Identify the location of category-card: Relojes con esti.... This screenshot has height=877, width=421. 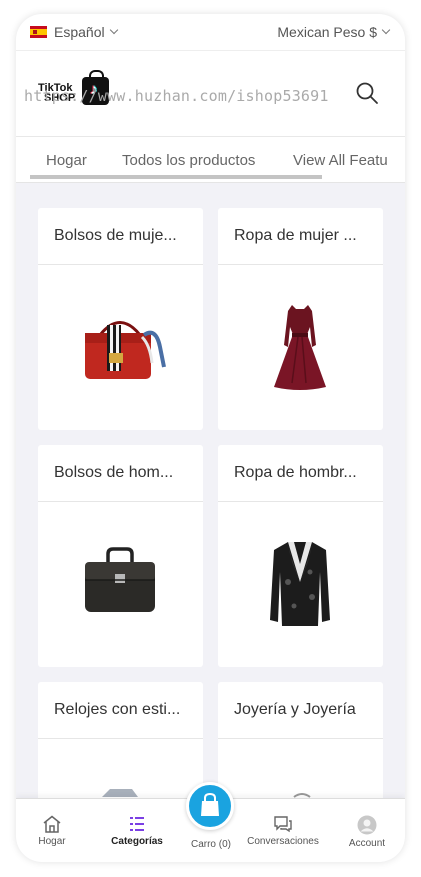
(120, 742).